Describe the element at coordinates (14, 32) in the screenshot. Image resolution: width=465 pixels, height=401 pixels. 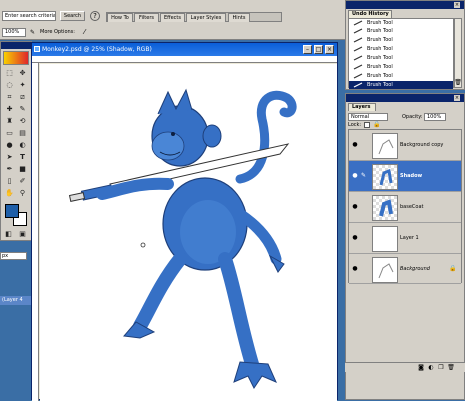
I see `zoom-field: 100%` at that location.